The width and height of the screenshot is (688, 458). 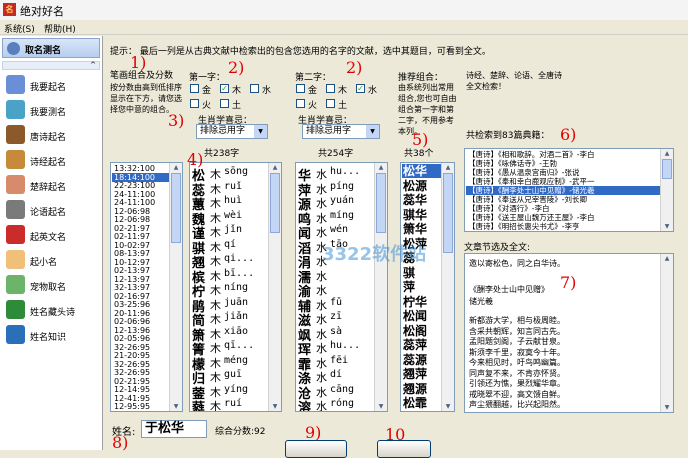 I want to click on char2-filter-select: 排除忌用字 ▼, so click(x=341, y=131).